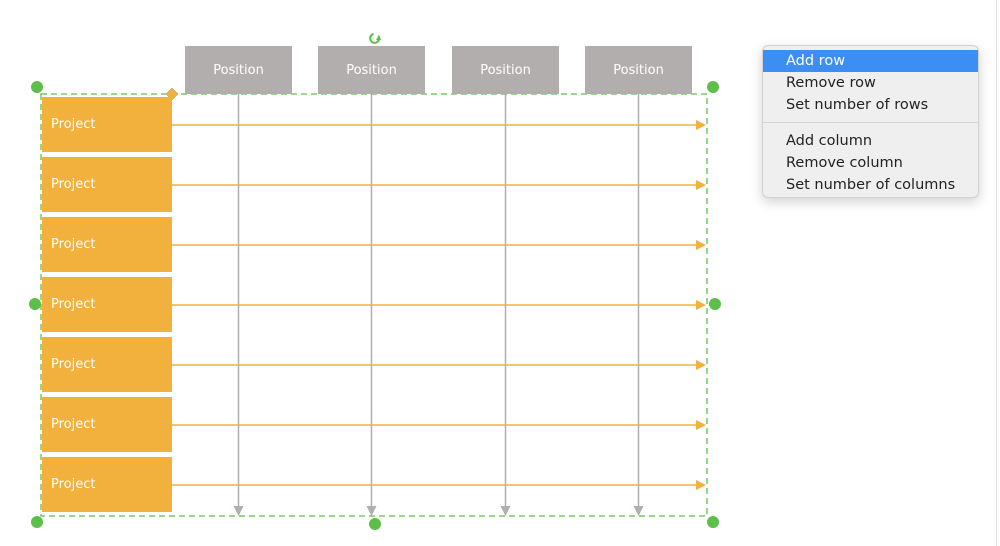 Image resolution: width=1000 pixels, height=546 pixels. I want to click on row-header-5: Project, so click(107, 364).